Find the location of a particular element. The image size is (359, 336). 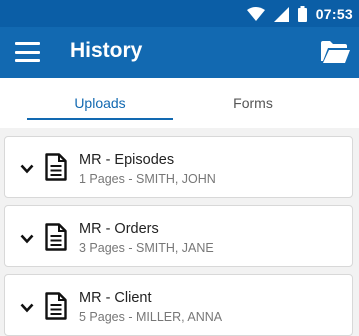

active-tab-indicator is located at coordinates (100, 119).